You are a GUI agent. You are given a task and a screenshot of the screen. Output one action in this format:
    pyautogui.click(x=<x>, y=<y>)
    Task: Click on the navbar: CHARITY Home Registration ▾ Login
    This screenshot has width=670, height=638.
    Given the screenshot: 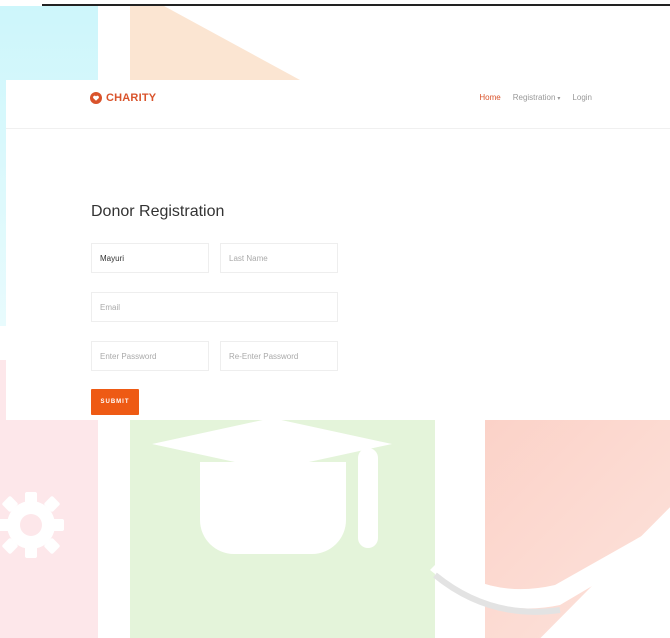 What is the action you would take?
    pyautogui.click(x=338, y=104)
    